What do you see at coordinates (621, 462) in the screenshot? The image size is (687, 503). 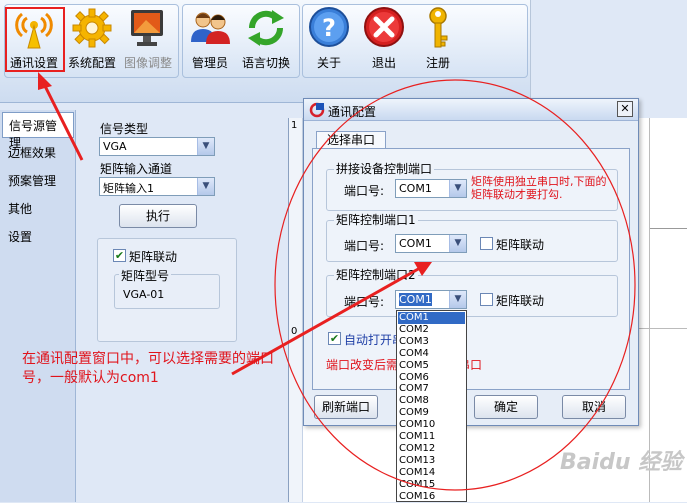 I see `watermark: Baidu 经验` at bounding box center [621, 462].